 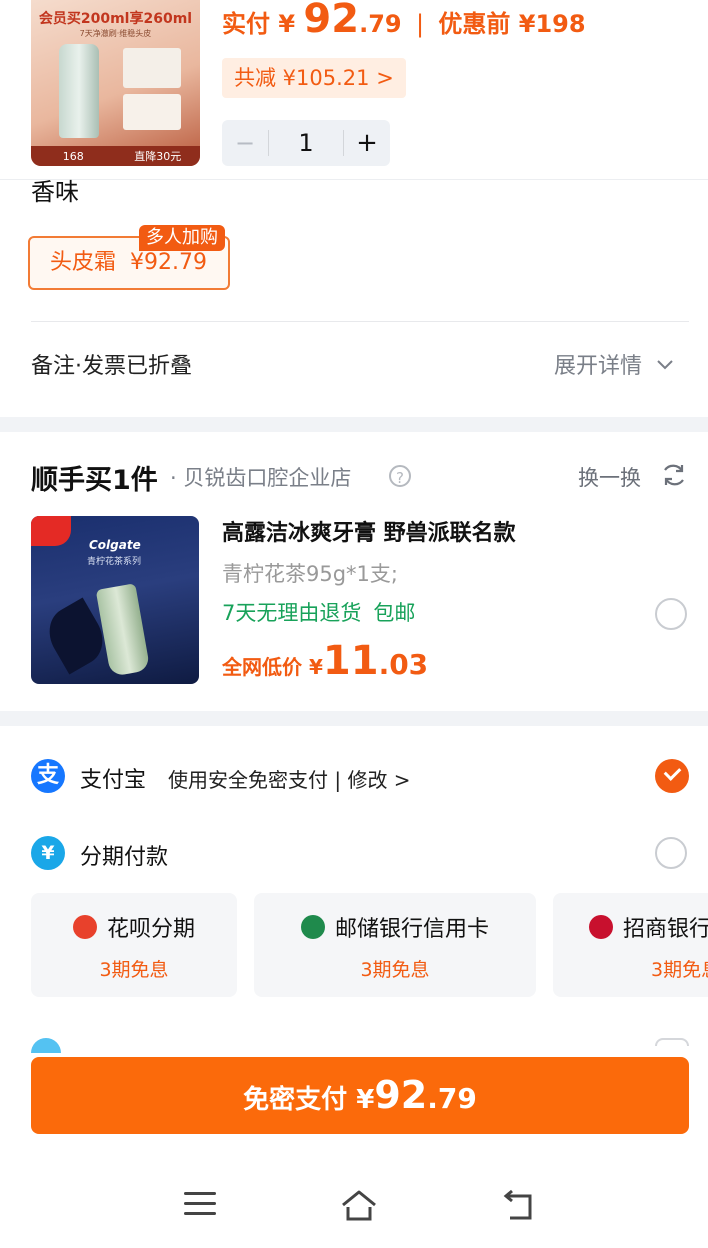 I want to click on alipay-modify-link: 使用安全免密支付 | 修改 >, so click(x=289, y=778).